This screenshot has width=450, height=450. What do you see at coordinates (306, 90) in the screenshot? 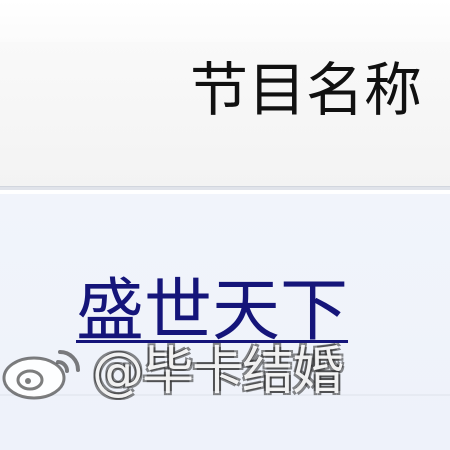
I see `column-header-program-name: 节目名称` at bounding box center [306, 90].